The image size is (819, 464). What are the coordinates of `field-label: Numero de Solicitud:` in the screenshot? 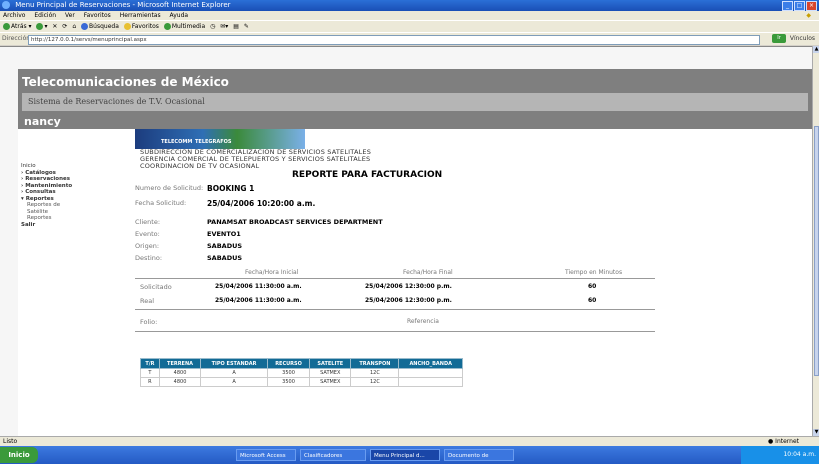 It's located at (169, 188).